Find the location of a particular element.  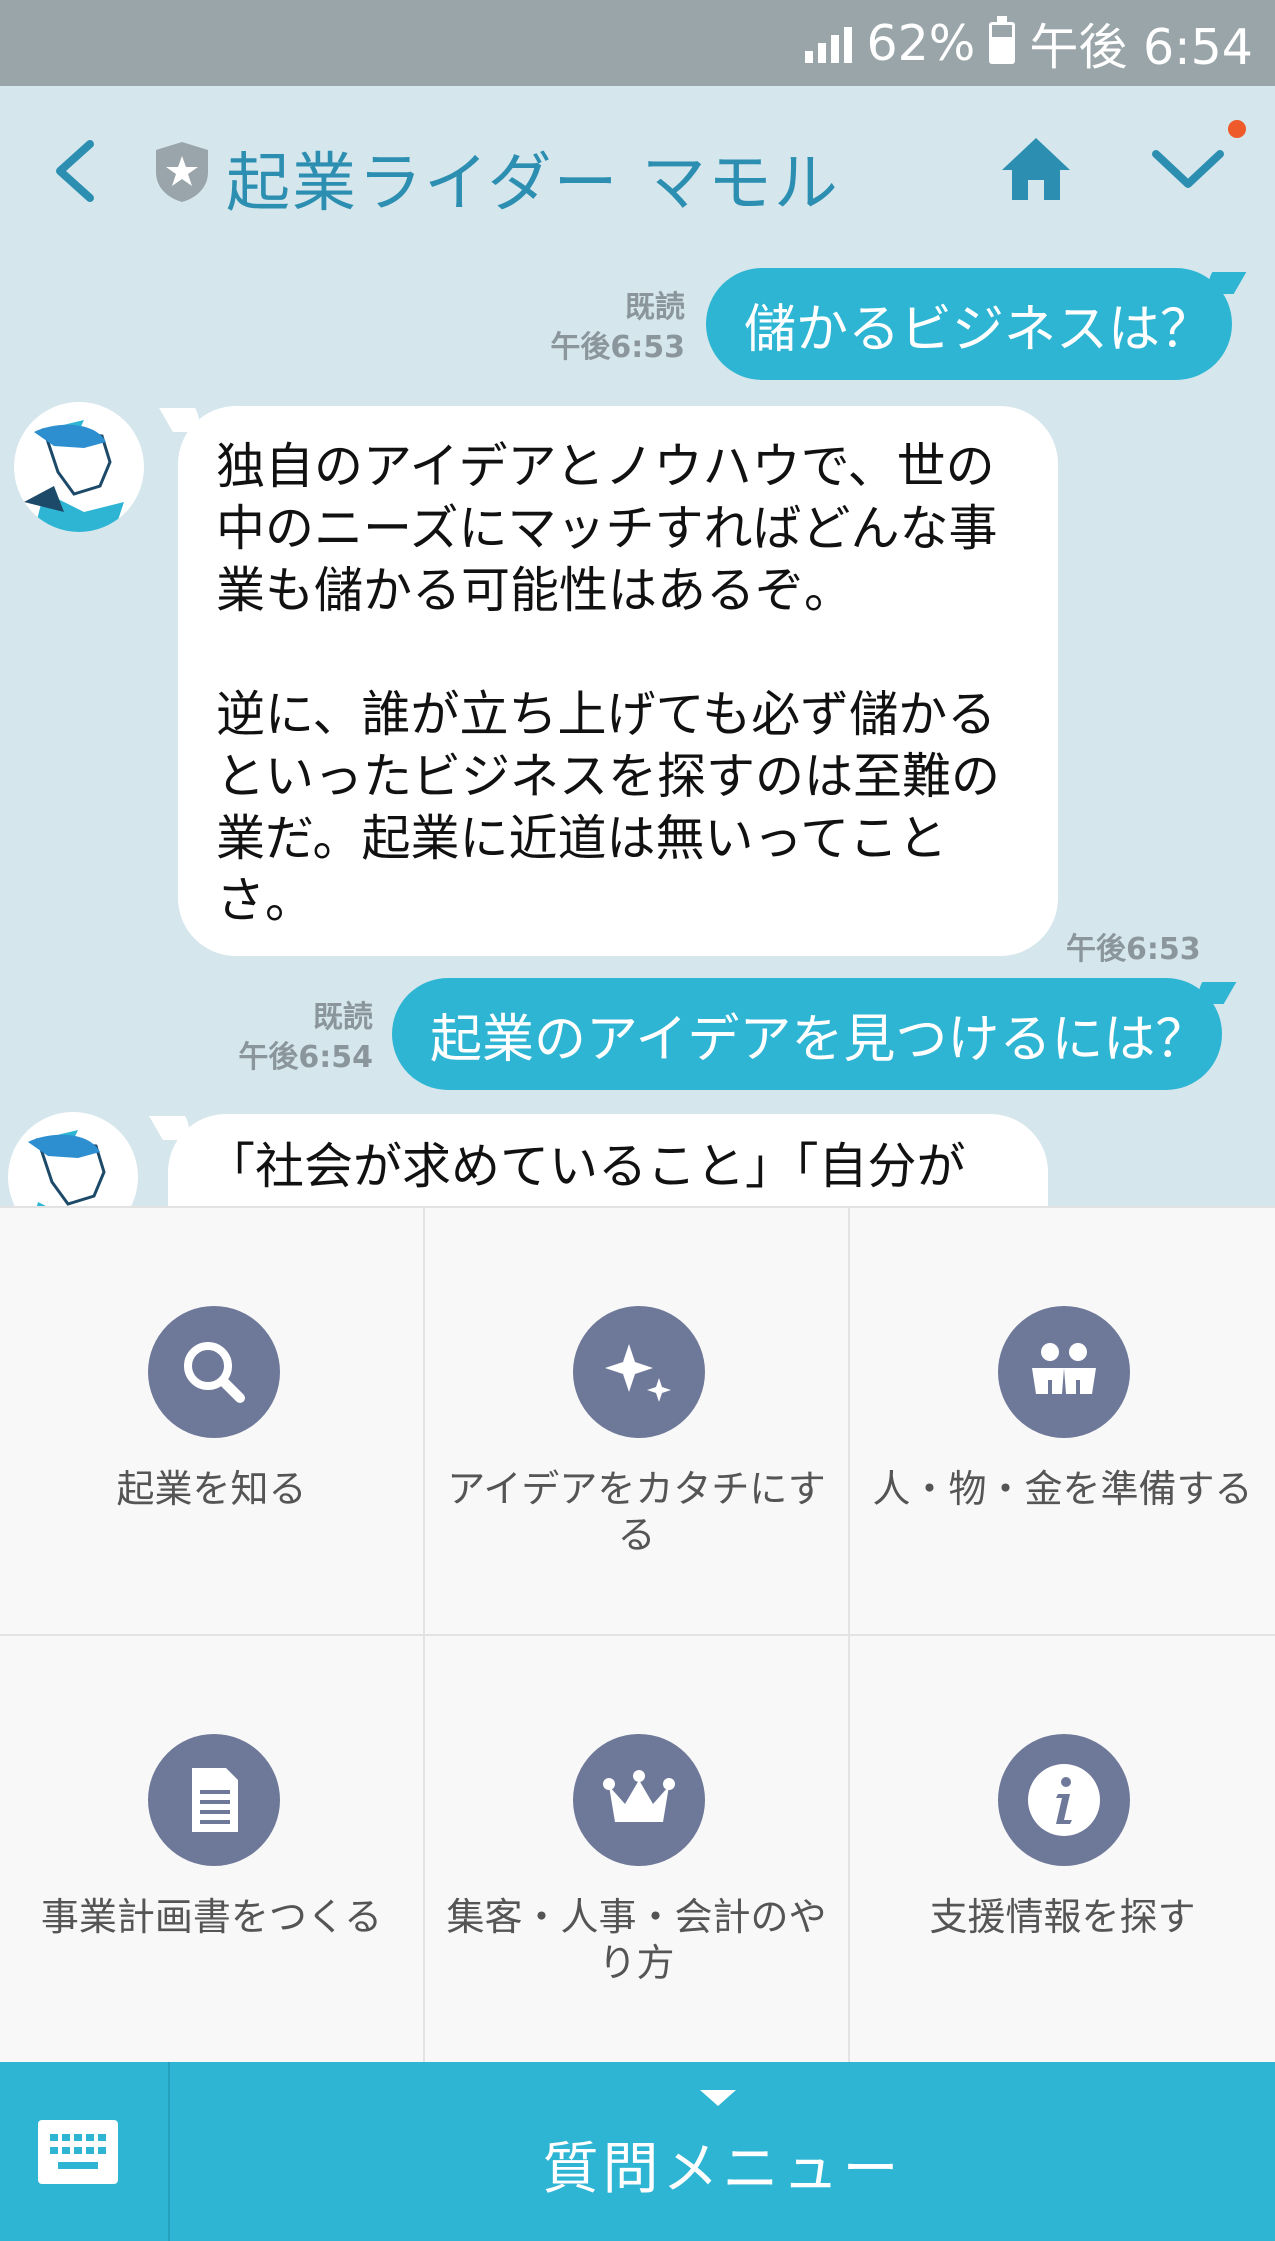

menu-item-label: 支援情報を探す is located at coordinates (1062, 1917).